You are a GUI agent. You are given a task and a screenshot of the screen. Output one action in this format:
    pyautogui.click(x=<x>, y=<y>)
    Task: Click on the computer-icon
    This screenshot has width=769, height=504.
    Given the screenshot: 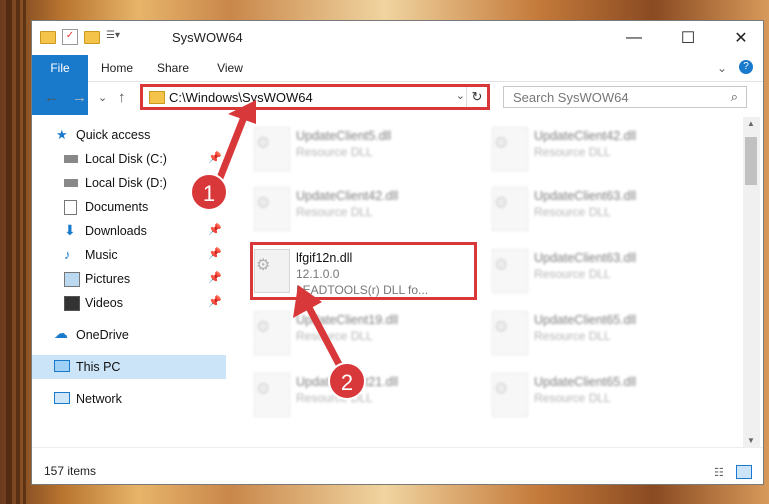 What is the action you would take?
    pyautogui.click(x=62, y=366)
    